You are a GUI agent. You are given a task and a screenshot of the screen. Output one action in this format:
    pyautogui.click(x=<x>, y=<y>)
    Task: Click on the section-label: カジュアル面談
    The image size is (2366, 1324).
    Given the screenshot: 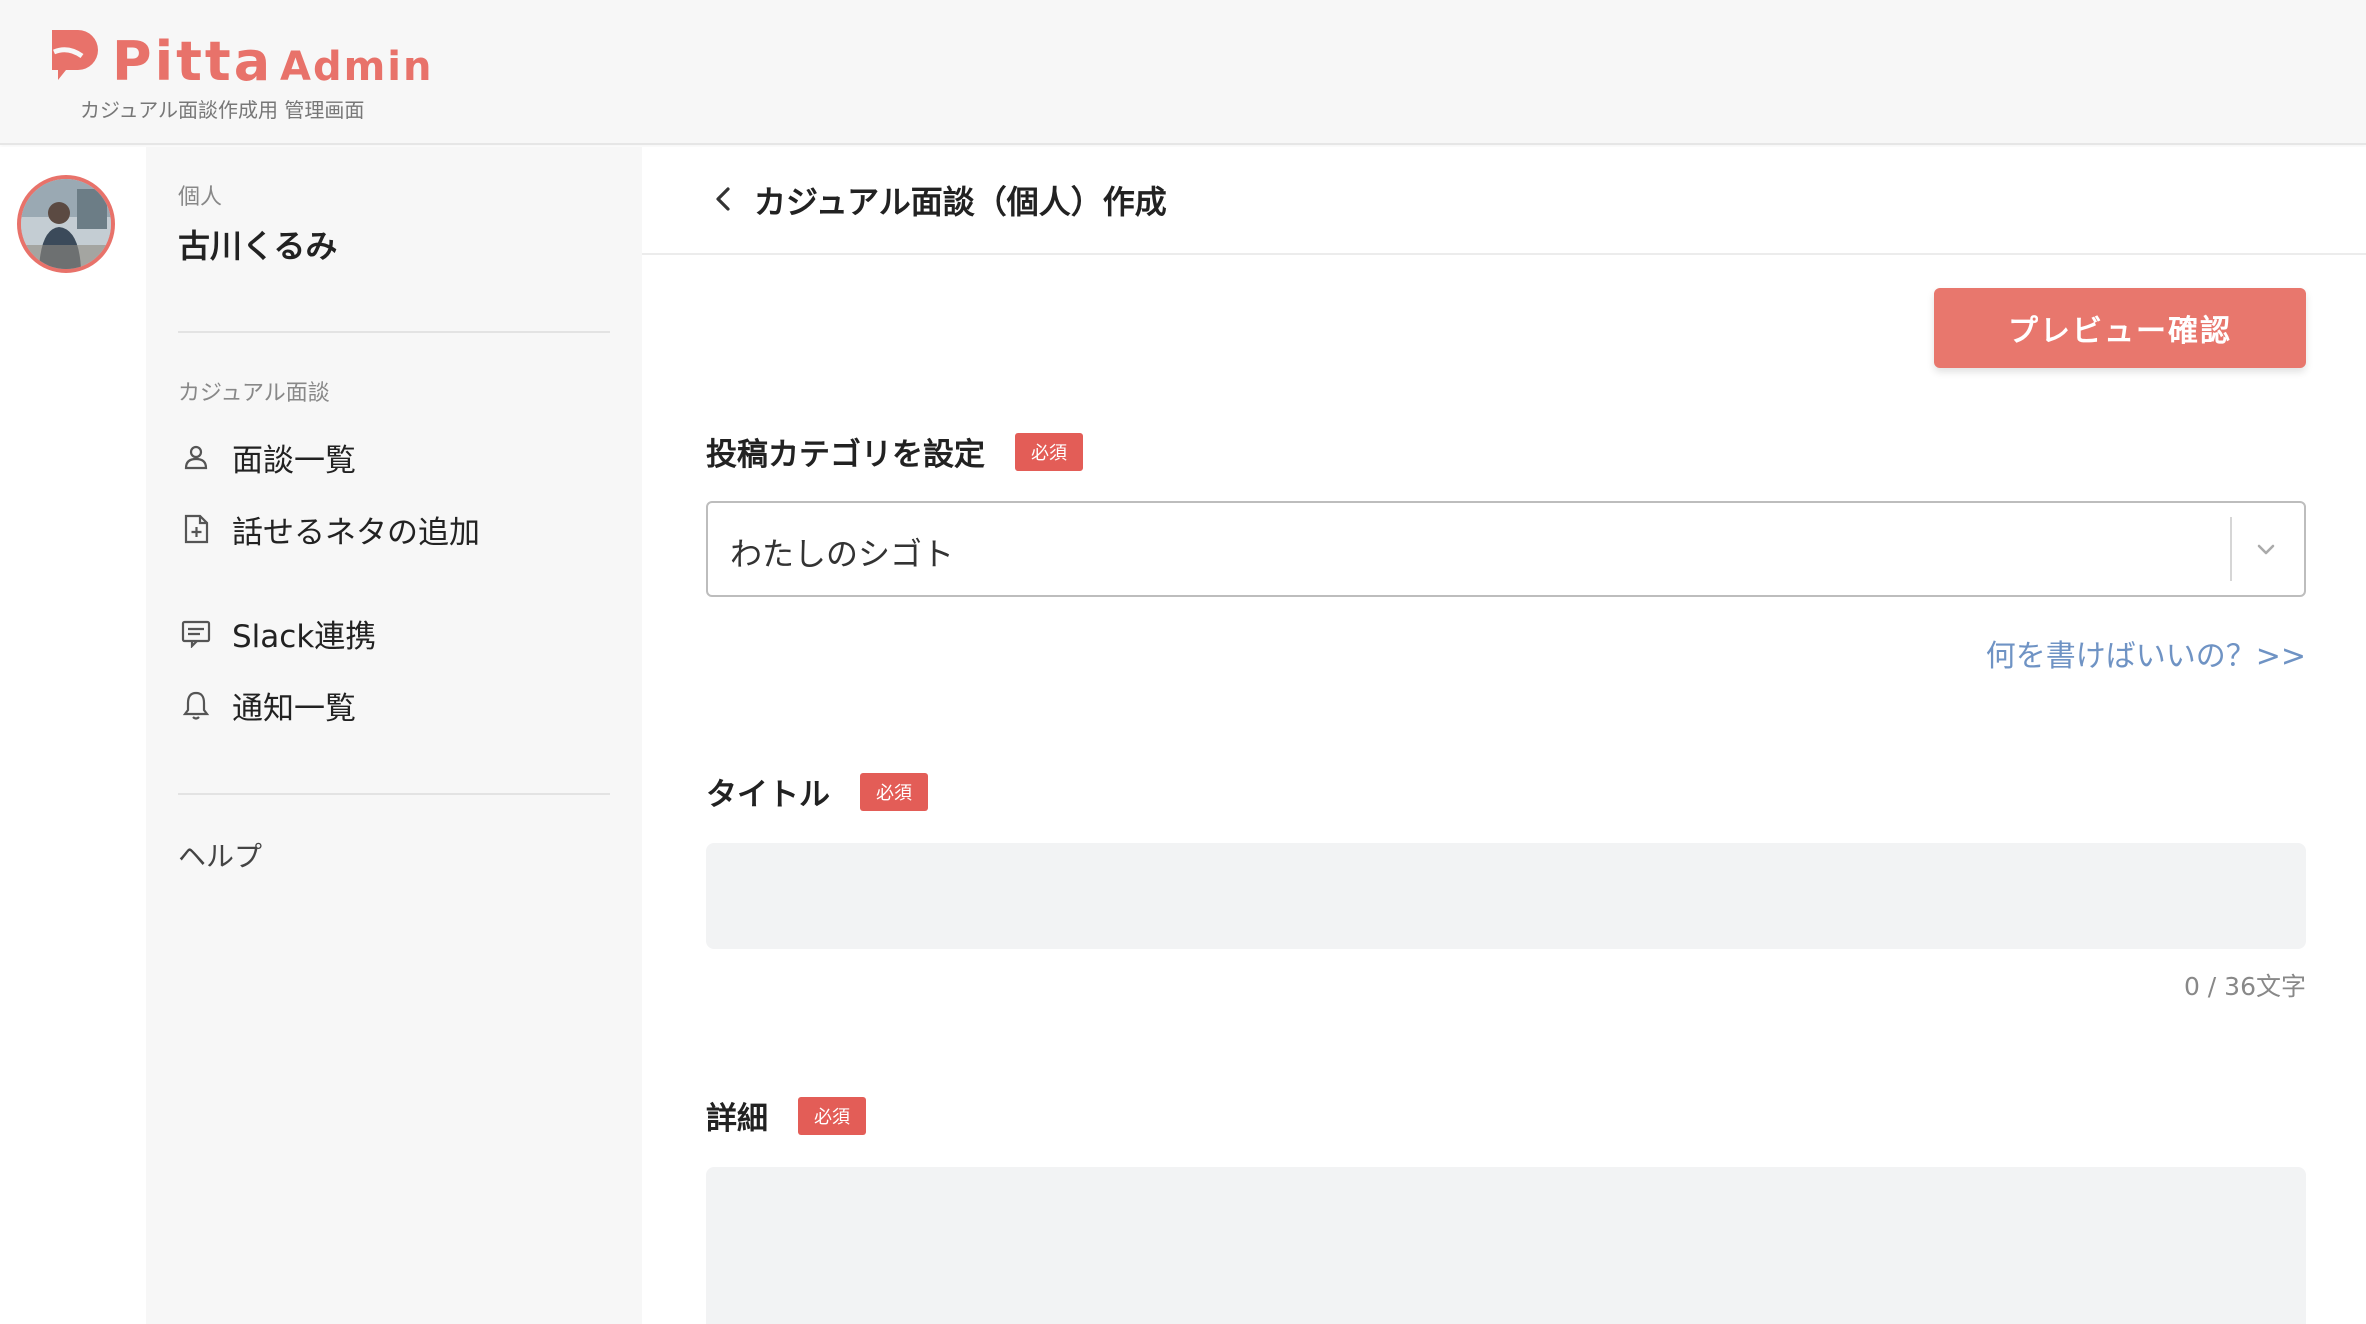 What is the action you would take?
    pyautogui.click(x=254, y=393)
    